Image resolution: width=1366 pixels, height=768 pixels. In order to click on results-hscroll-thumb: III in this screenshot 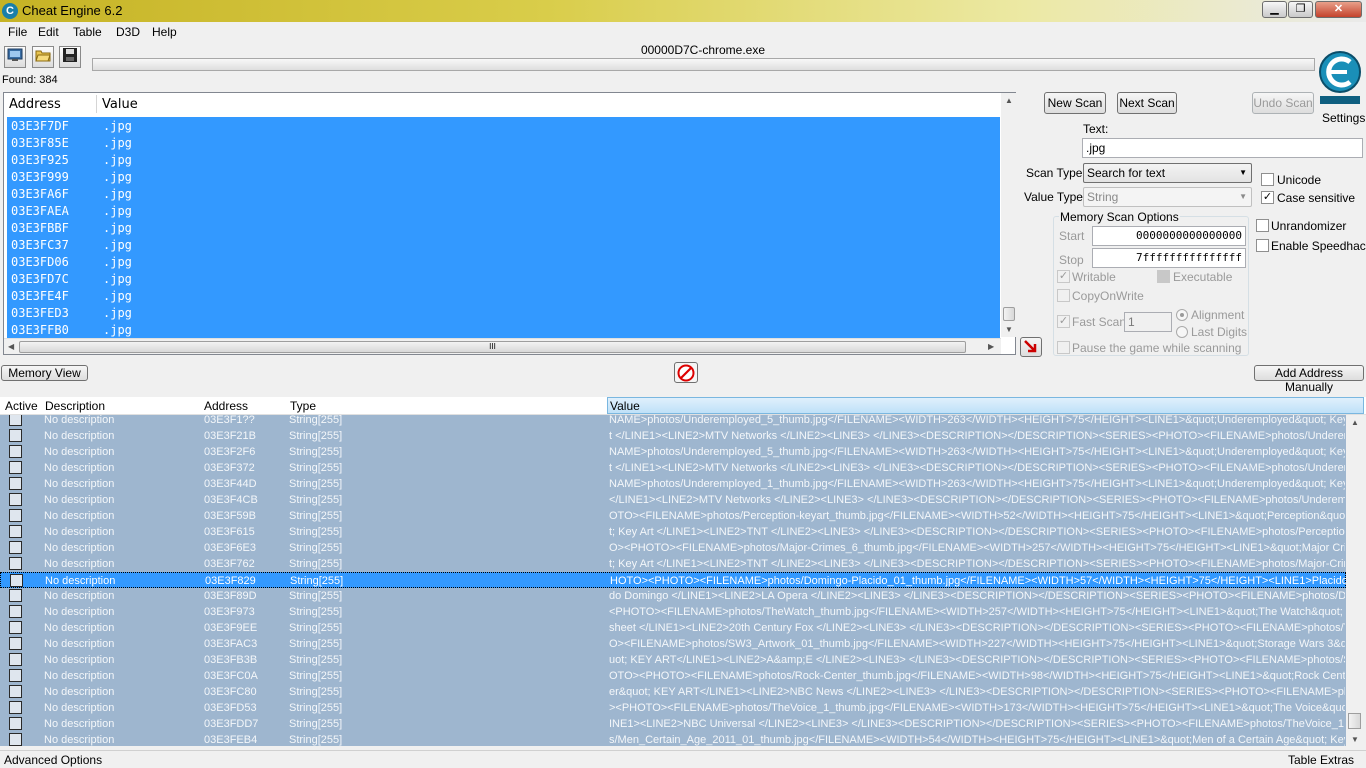, I will do `click(492, 347)`.